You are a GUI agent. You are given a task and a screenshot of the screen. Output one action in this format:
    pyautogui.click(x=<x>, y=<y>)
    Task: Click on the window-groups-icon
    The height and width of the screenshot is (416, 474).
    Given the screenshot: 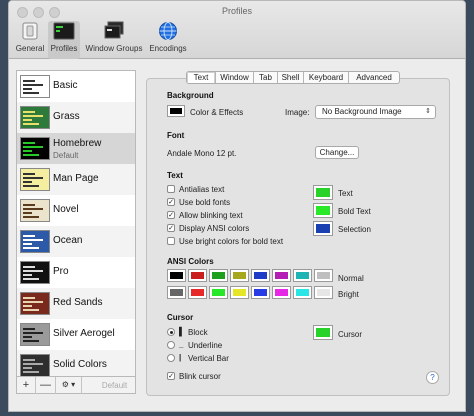 What is the action you would take?
    pyautogui.click(x=114, y=30)
    